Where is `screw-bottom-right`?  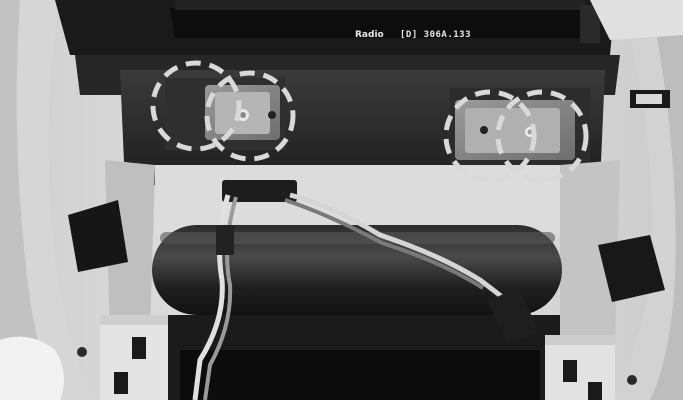
screw-bottom-right is located at coordinates (632, 380).